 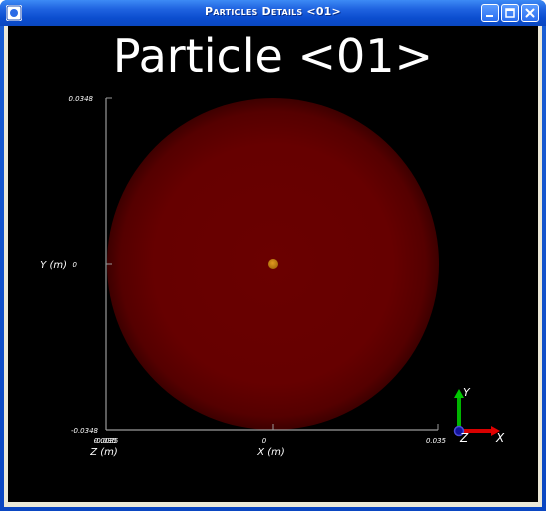 I want to click on orientation-y-label: Y, so click(x=467, y=392).